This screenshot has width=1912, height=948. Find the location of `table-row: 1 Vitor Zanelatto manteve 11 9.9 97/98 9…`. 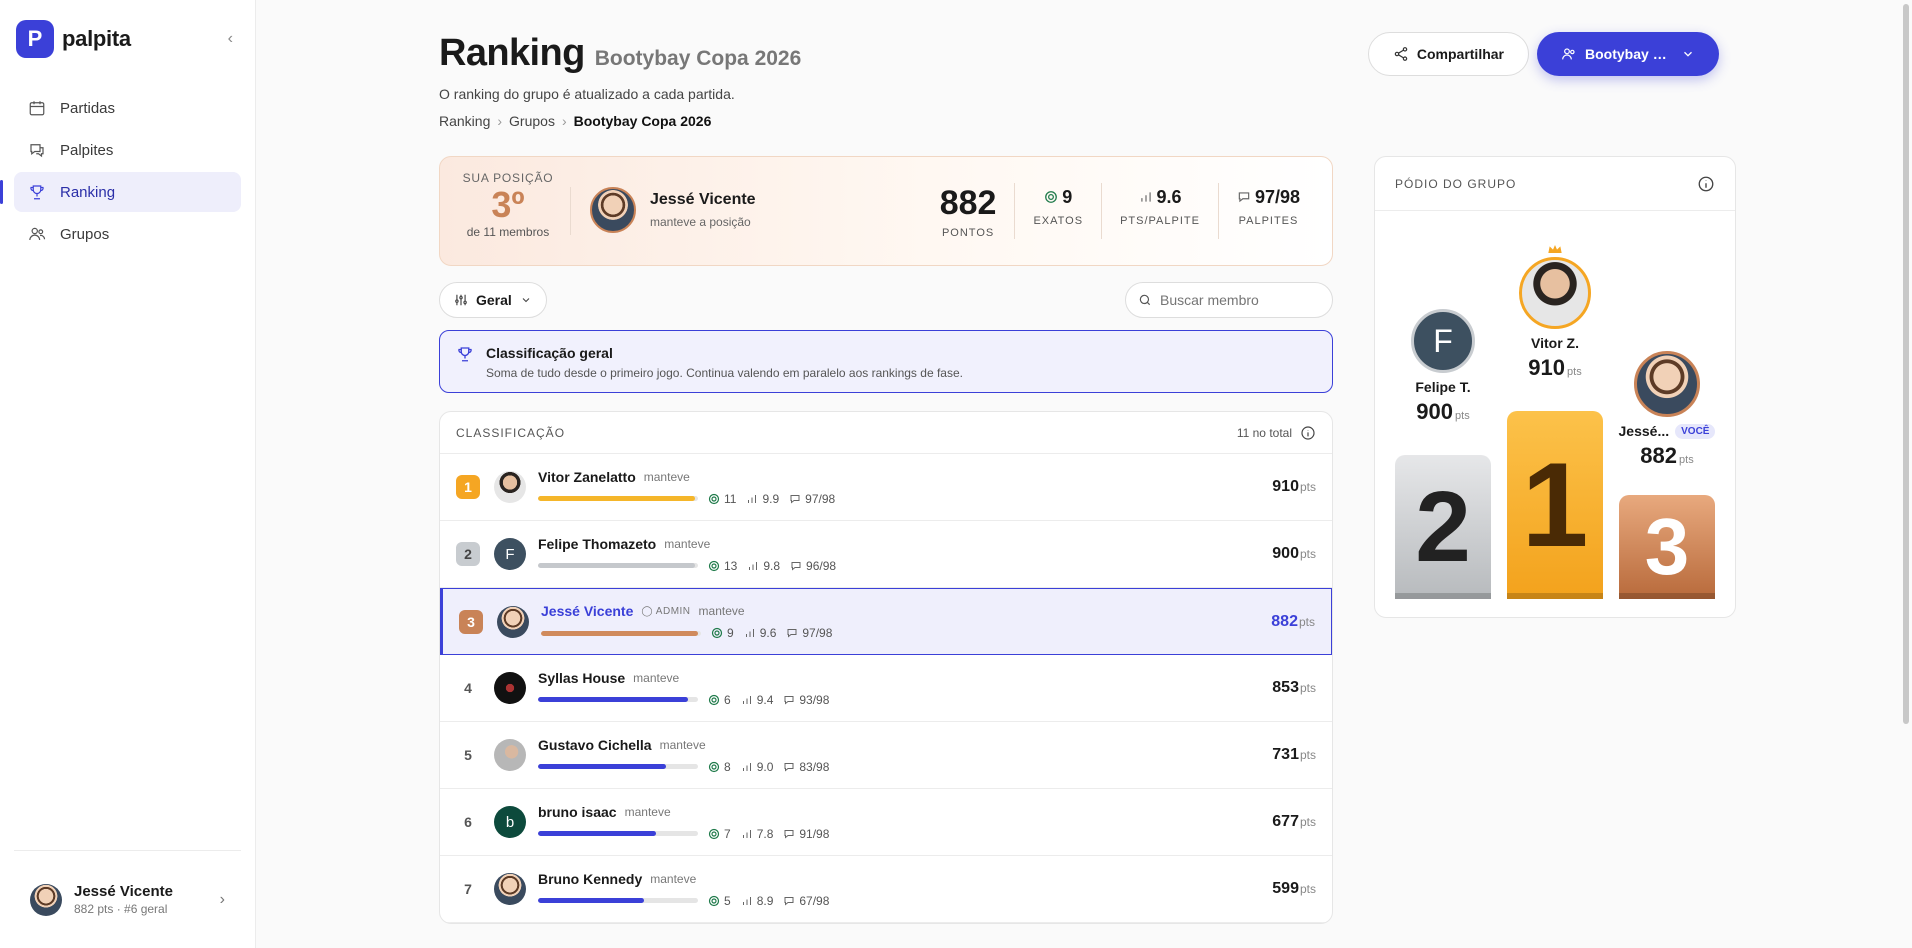

table-row: 1 Vitor Zanelatto manteve 11 9.9 97/98 9… is located at coordinates (886, 487).